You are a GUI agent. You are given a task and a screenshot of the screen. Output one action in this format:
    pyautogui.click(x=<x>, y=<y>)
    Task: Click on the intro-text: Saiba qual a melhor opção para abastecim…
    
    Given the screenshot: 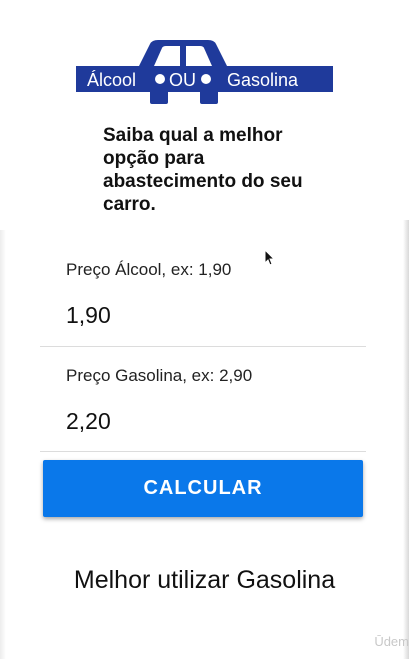 What is the action you would take?
    pyautogui.click(x=203, y=170)
    